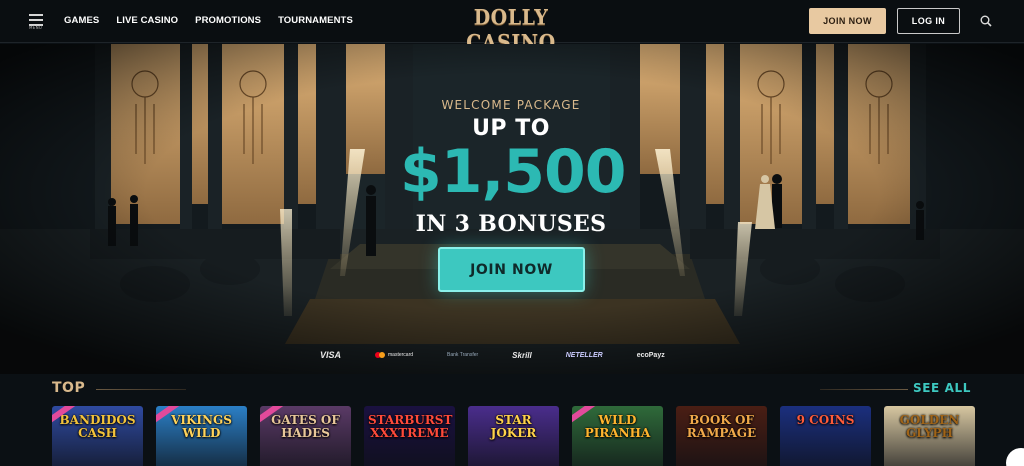  What do you see at coordinates (69, 388) in the screenshot?
I see `section-title: TOP` at bounding box center [69, 388].